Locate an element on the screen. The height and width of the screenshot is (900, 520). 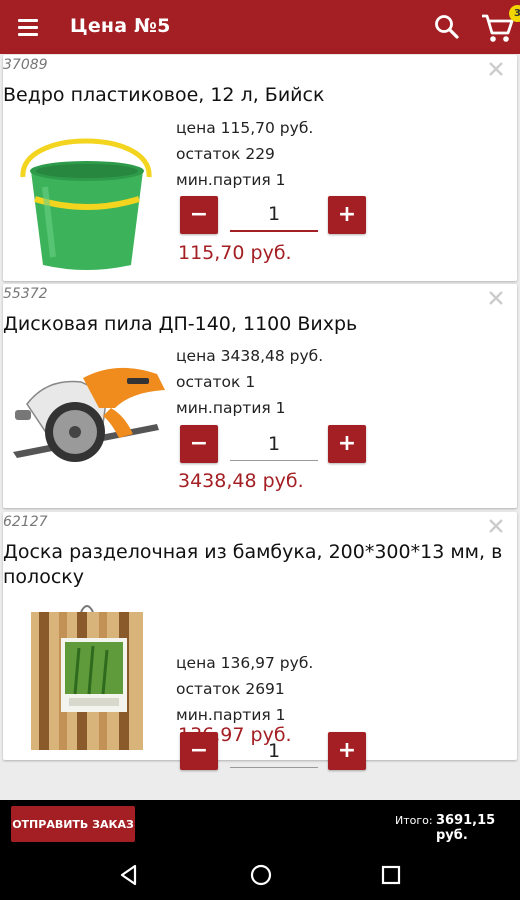
product-info: цена 3438,48 руб. остаток 1 мин.партия 1 is located at coordinates (249, 382).